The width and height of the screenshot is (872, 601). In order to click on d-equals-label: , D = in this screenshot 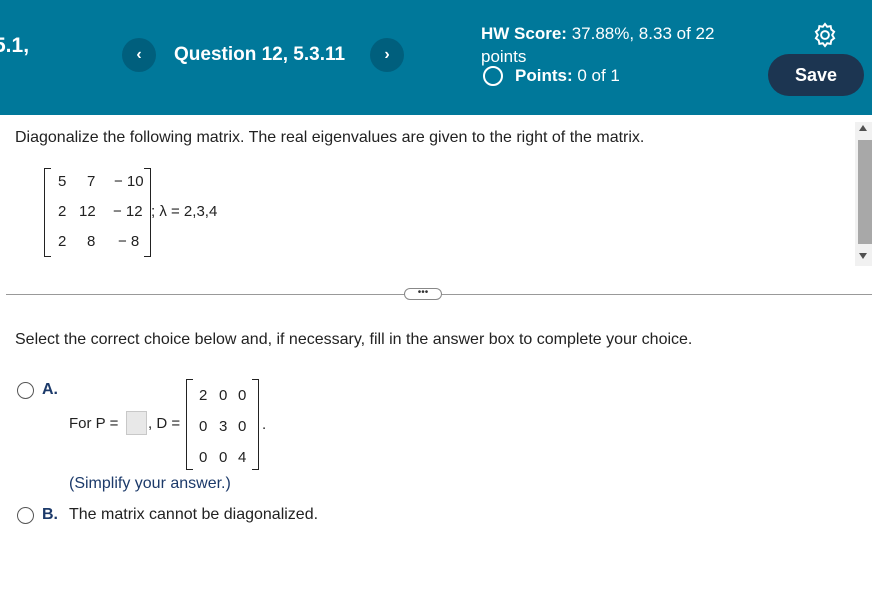, I will do `click(164, 423)`.